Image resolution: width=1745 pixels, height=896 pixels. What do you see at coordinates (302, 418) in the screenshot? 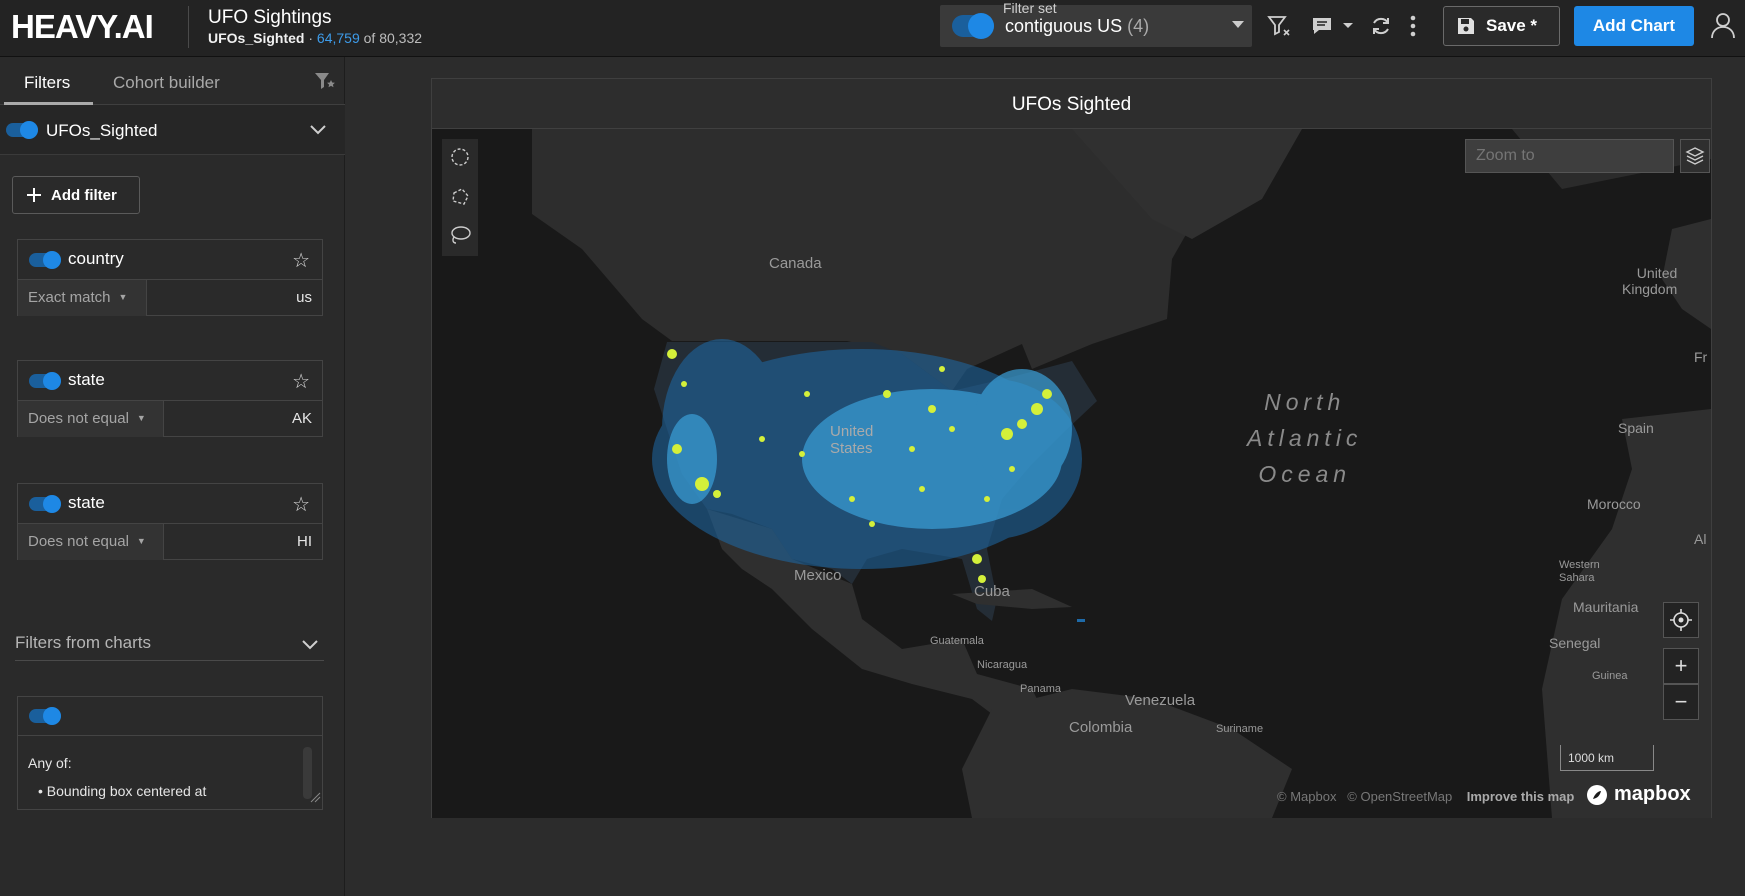
I see `filter-value: AK` at bounding box center [302, 418].